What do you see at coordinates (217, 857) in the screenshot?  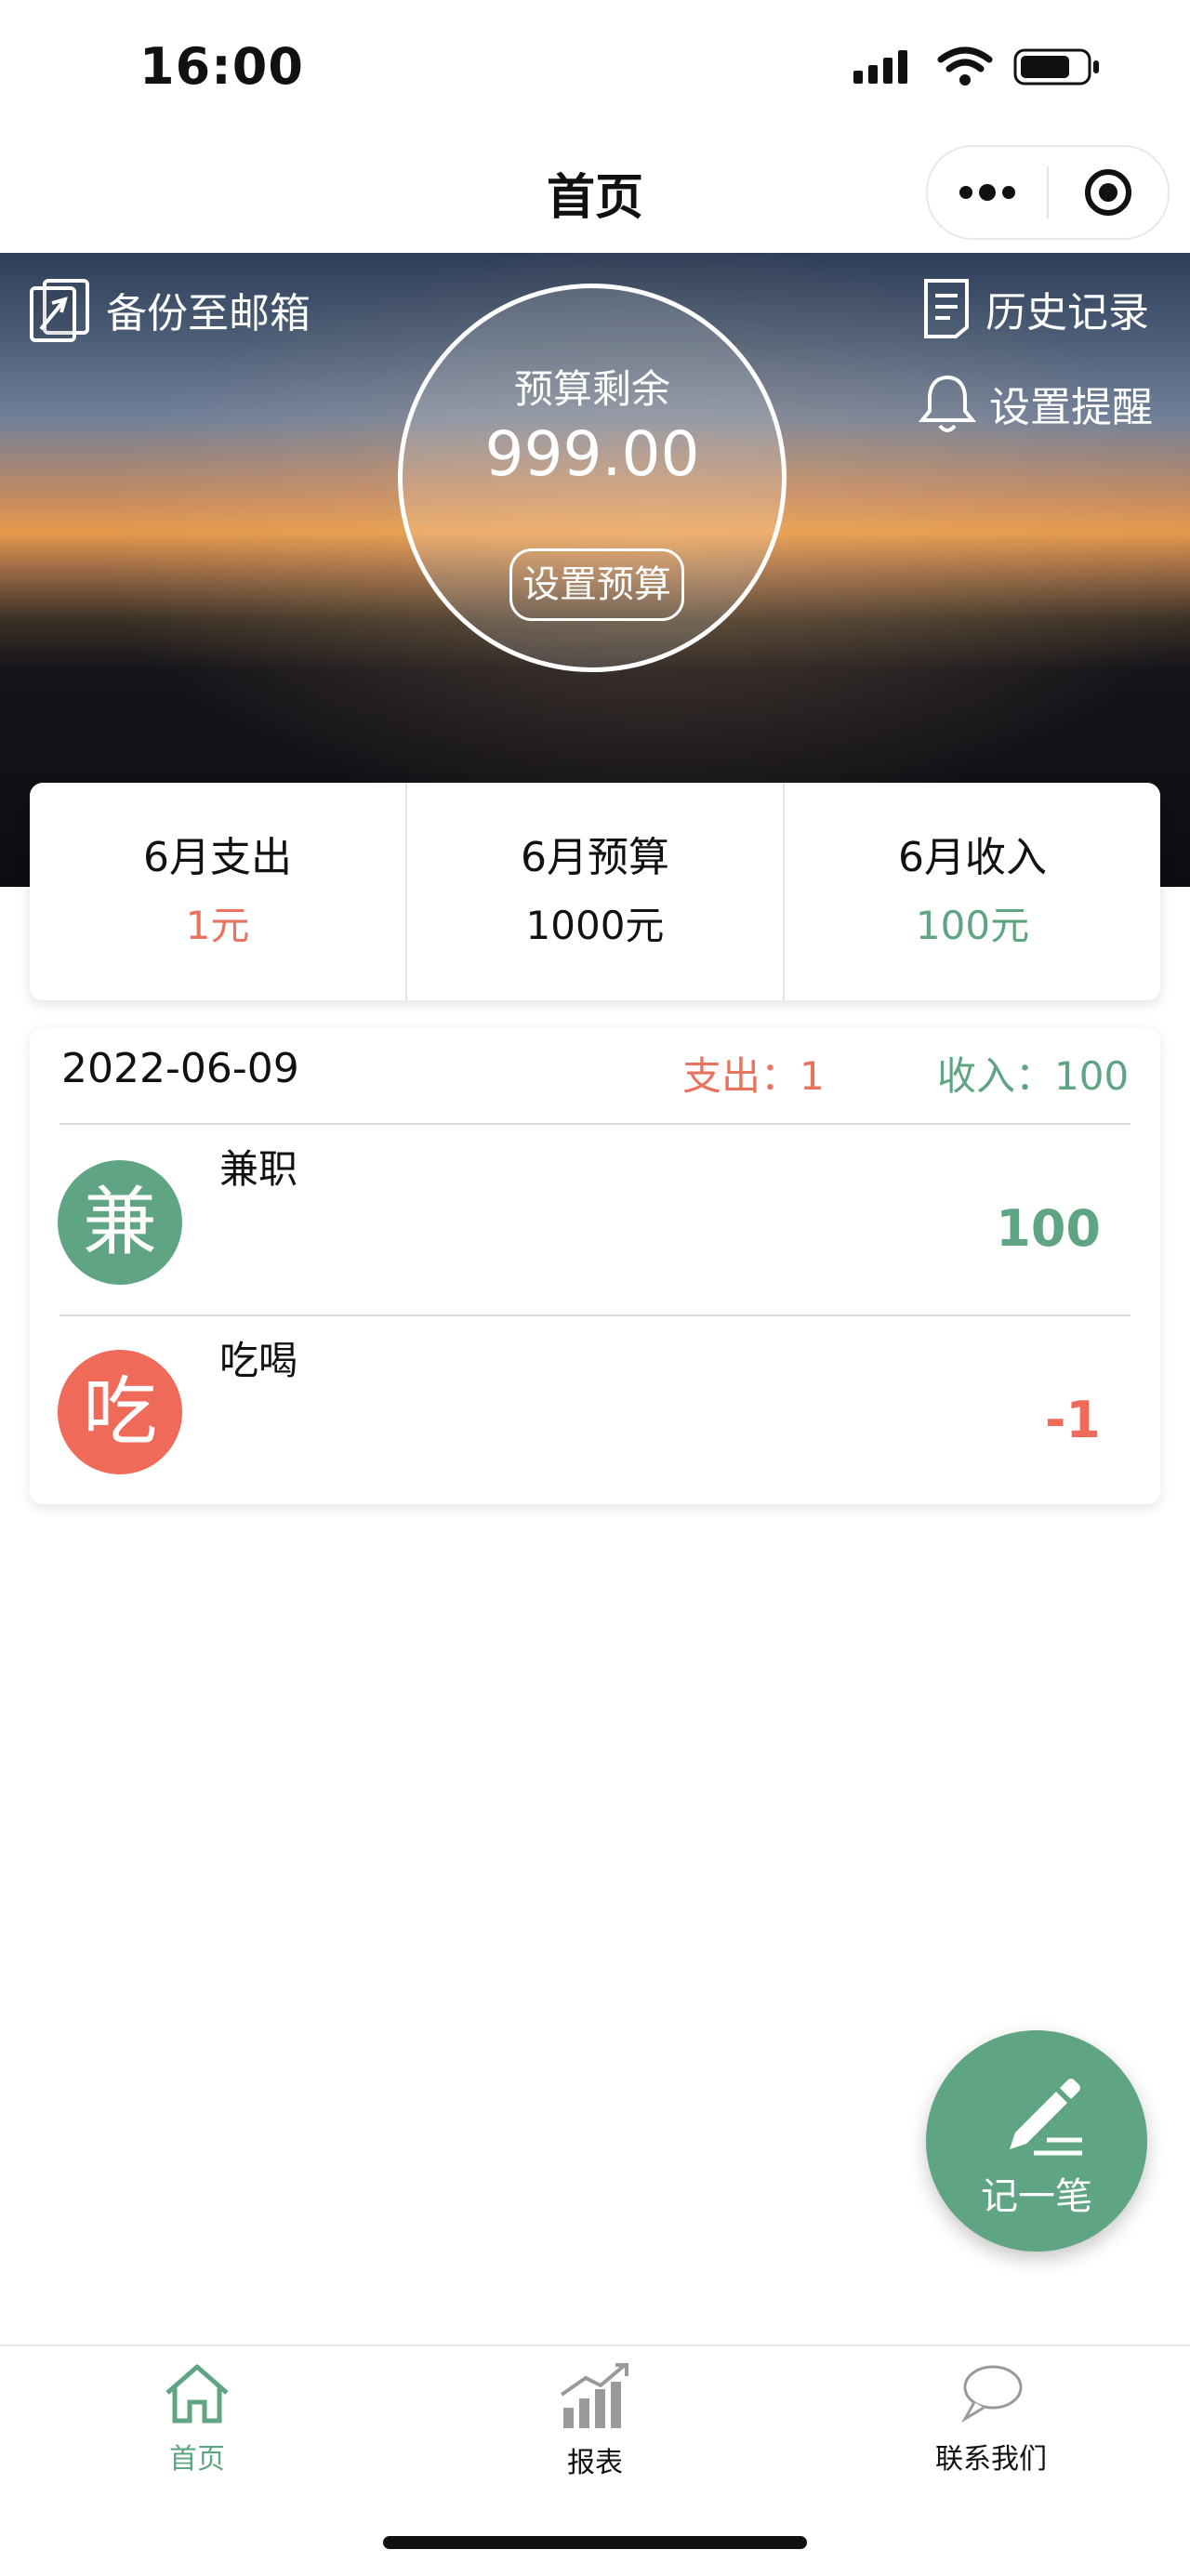 I see `stat-label: 6月支出` at bounding box center [217, 857].